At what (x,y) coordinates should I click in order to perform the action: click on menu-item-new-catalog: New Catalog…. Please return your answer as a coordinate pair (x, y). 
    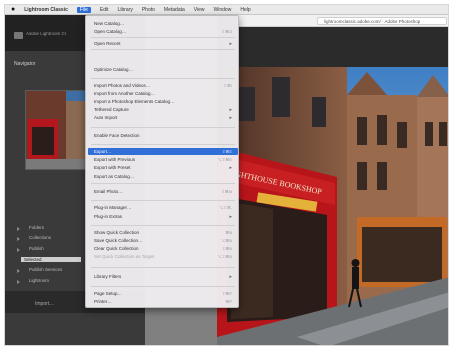
    Looking at the image, I should click on (163, 23).